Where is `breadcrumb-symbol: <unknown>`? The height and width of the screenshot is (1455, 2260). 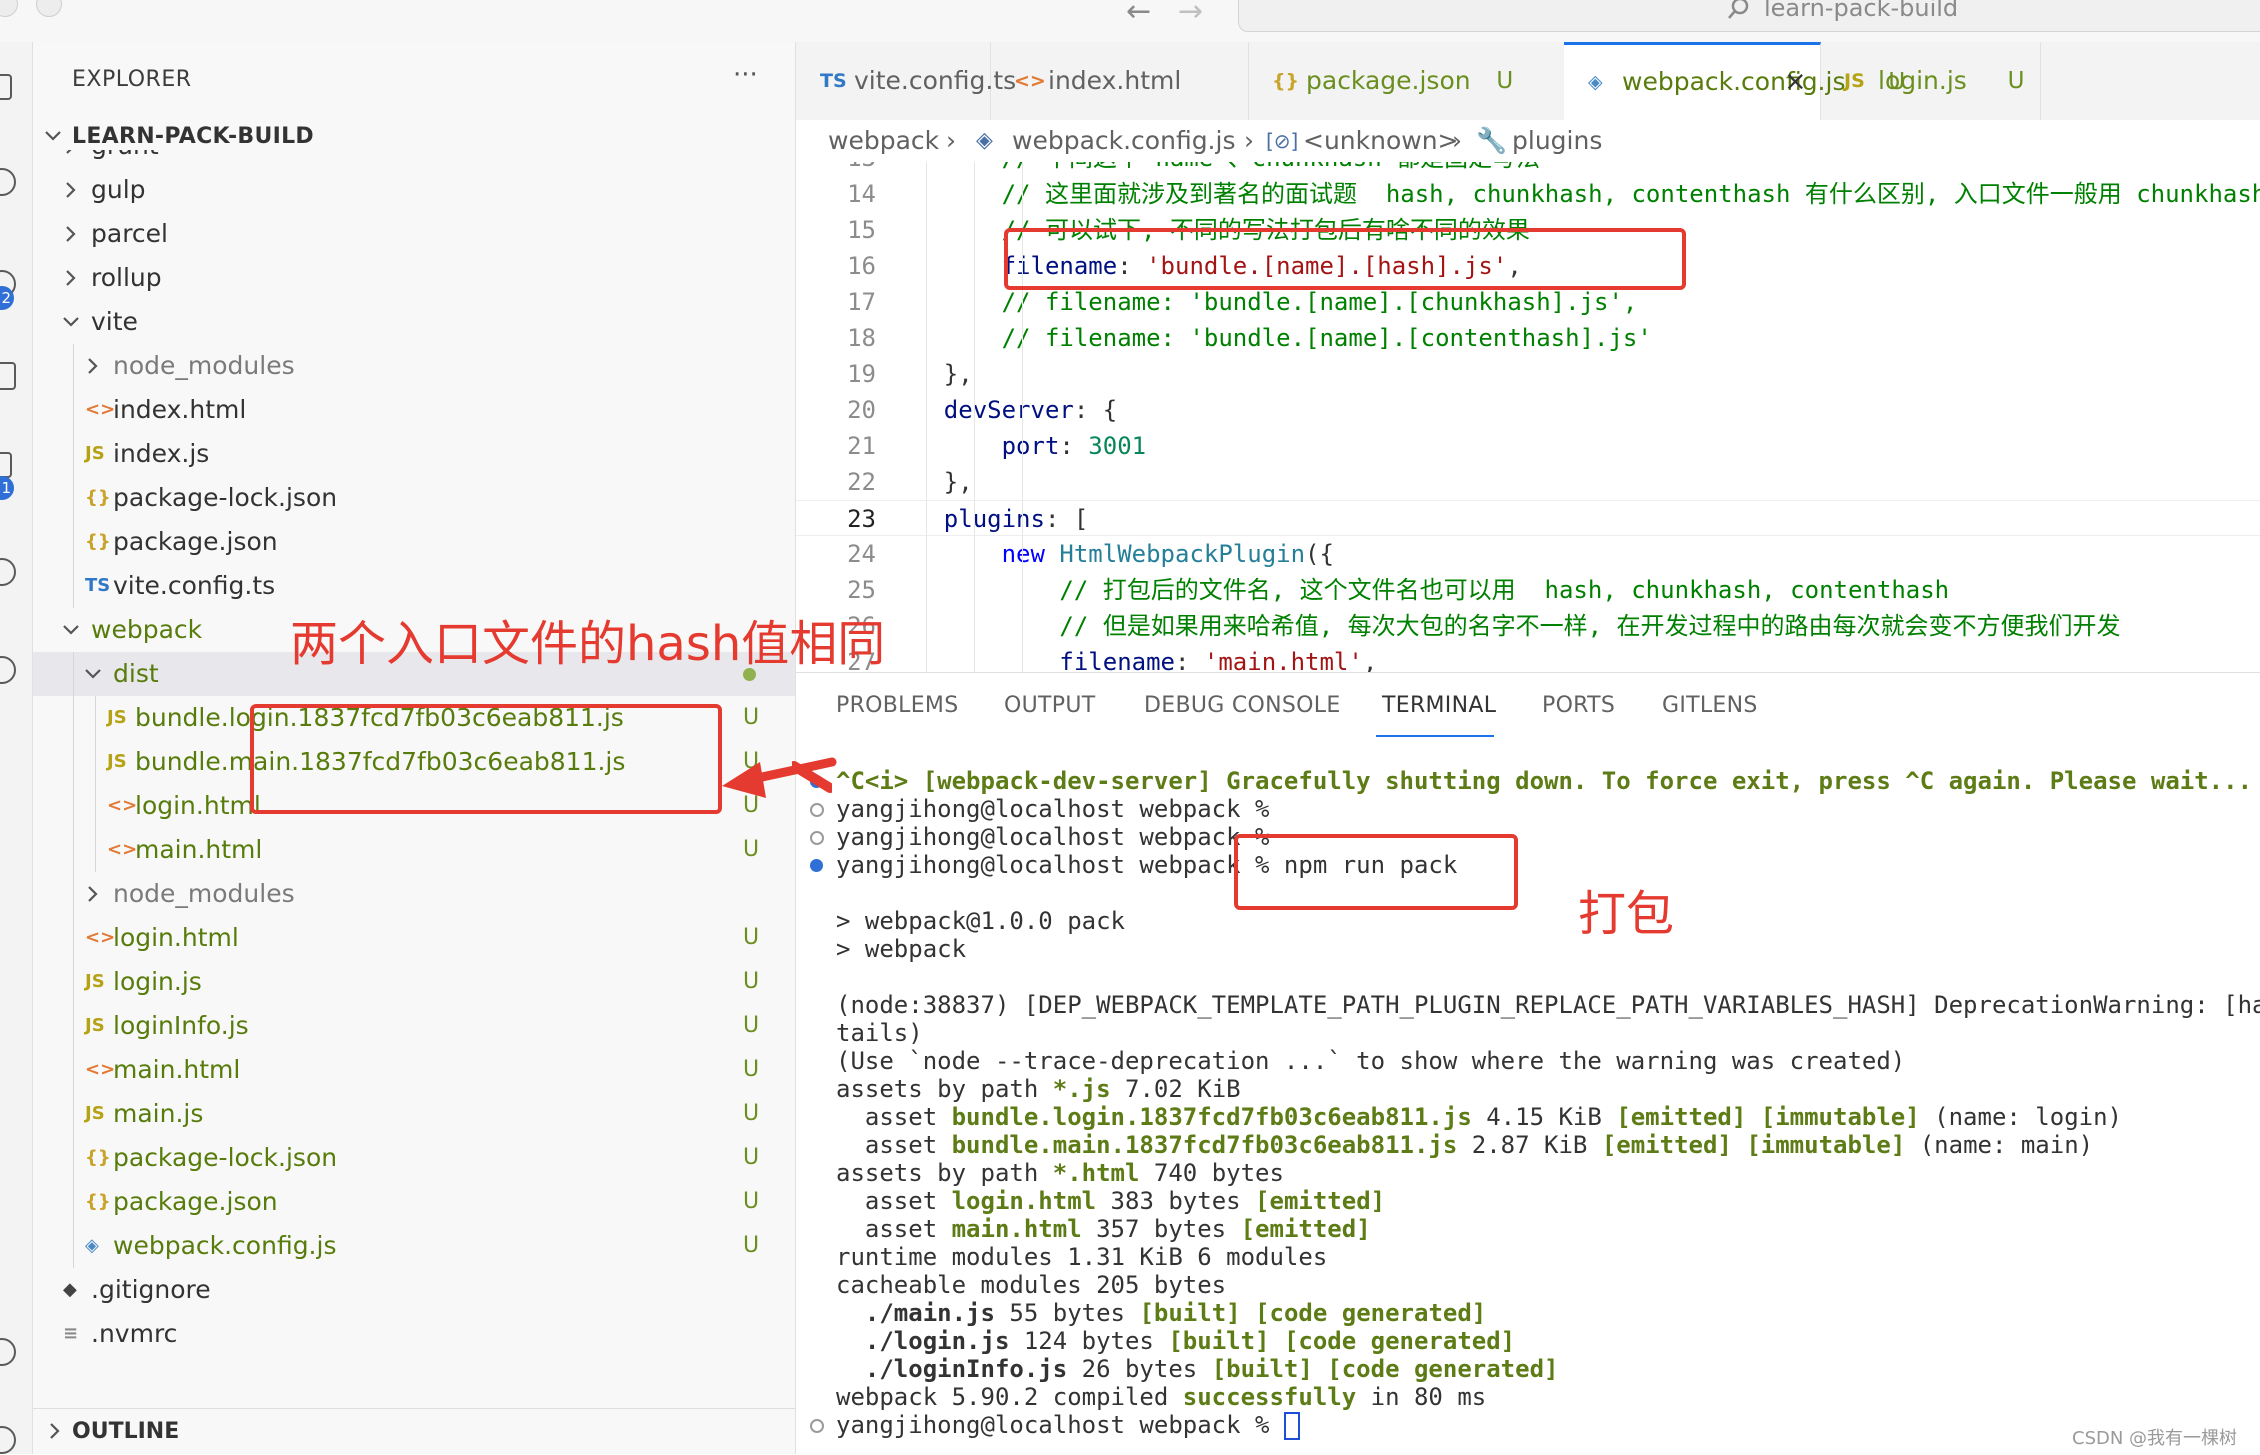
breadcrumb-symbol: <unknown> is located at coordinates (1381, 141).